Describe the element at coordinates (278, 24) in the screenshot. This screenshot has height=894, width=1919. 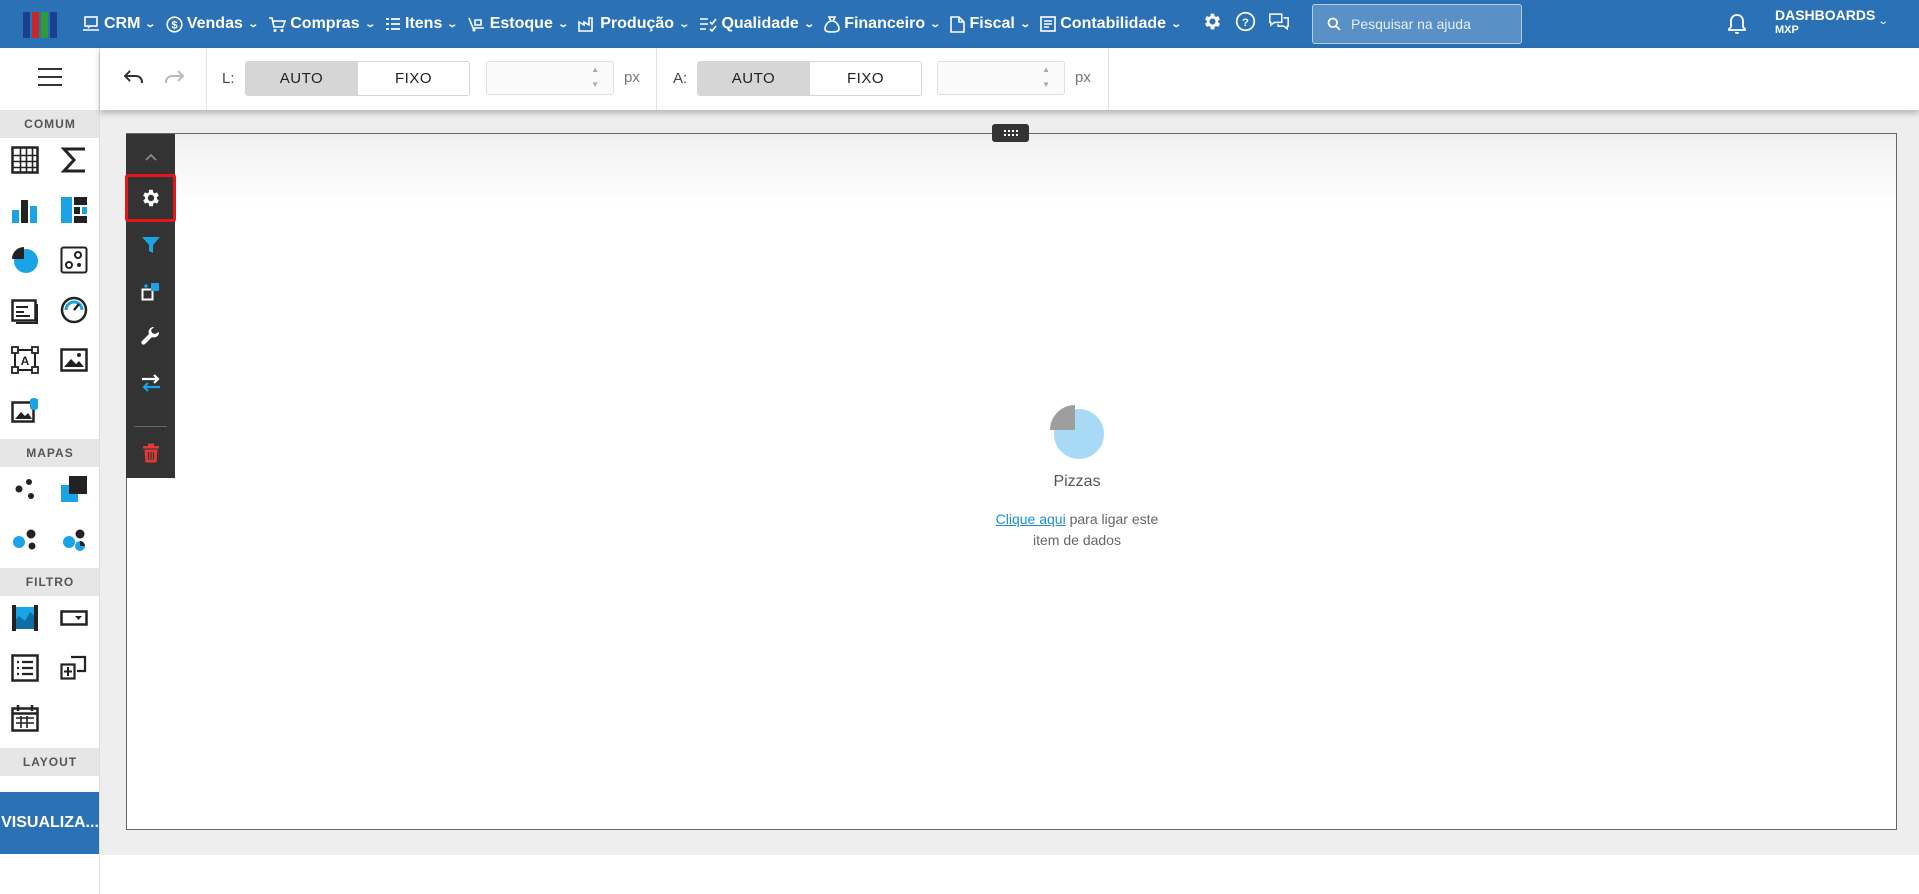
I see `cart-icon` at that location.